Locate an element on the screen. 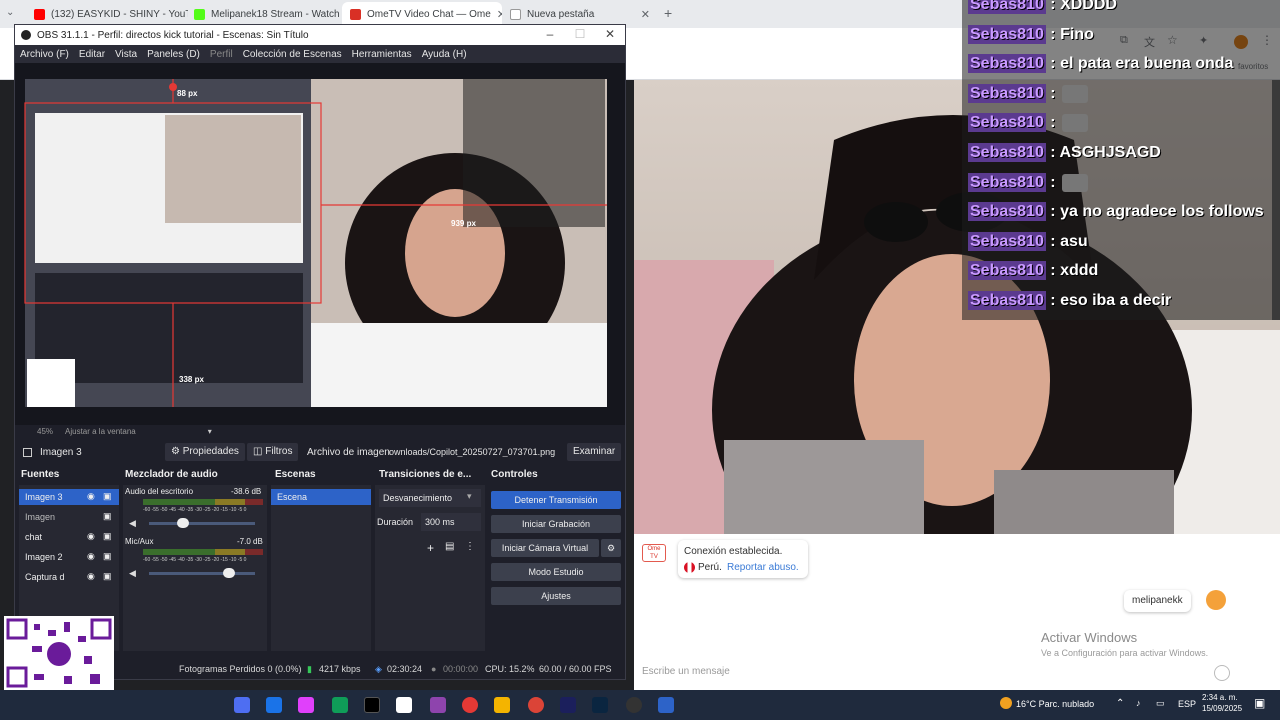 Image resolution: width=1280 pixels, height=720 pixels. bitrate: 4217 kbps is located at coordinates (340, 669).